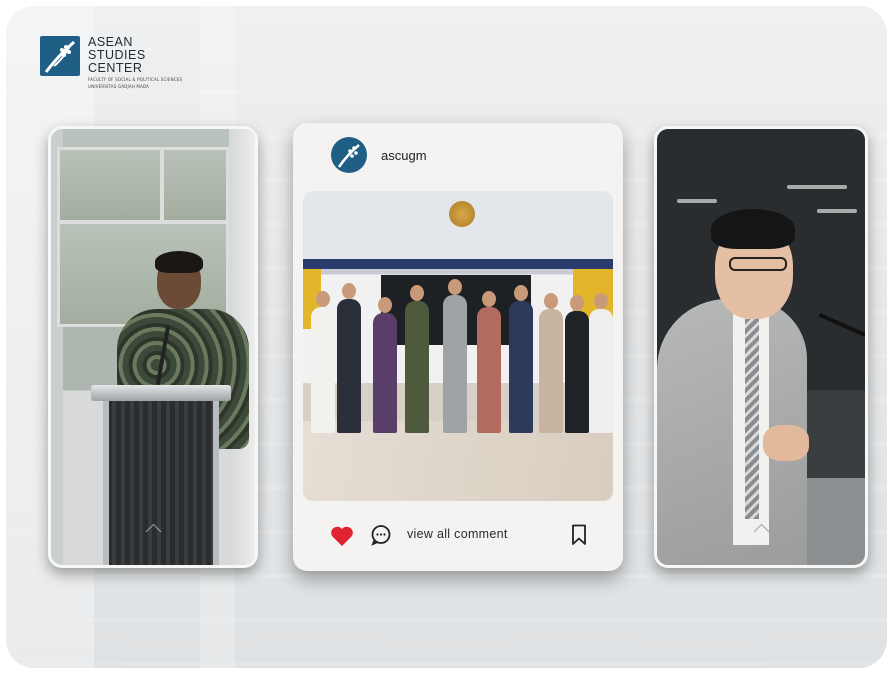  I want to click on view-all-comment-link: view all comment, so click(457, 534).